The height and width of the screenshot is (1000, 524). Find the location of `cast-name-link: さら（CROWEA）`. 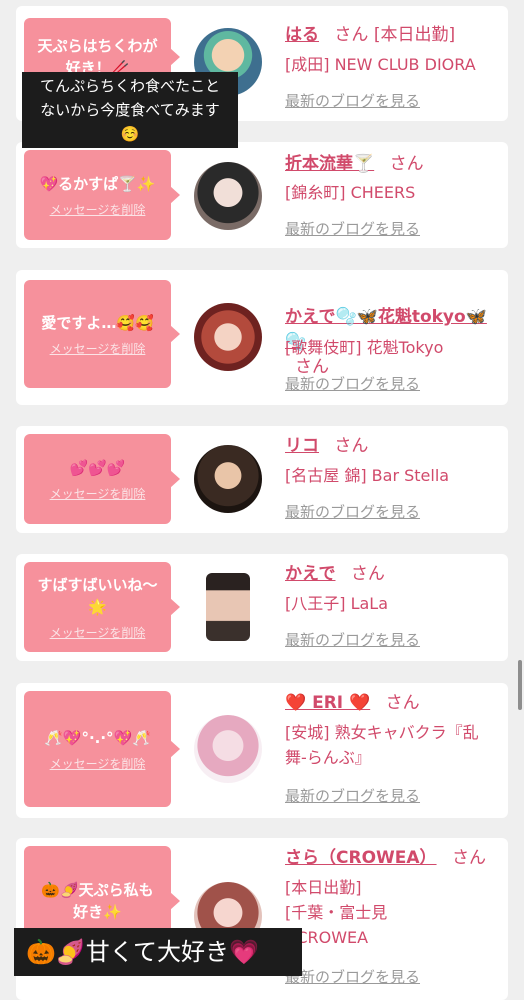

cast-name-link: さら（CROWEA） is located at coordinates (361, 858).